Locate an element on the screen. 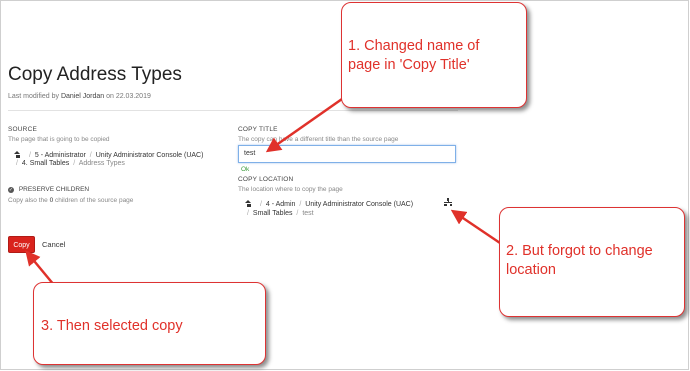 This screenshot has width=690, height=371. arrow-to-copy is located at coordinates (40, 268).